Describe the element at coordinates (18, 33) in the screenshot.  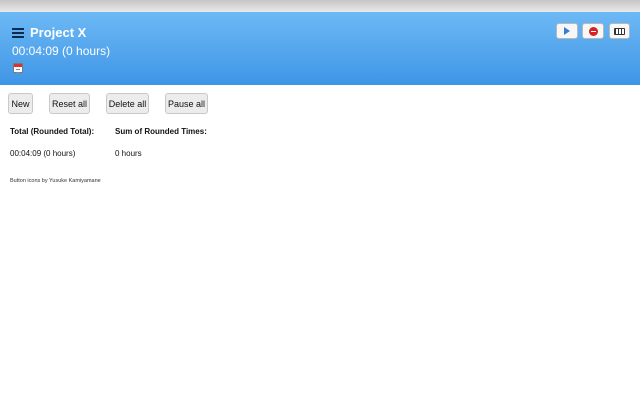
I see `hamburger-menu-icon` at that location.